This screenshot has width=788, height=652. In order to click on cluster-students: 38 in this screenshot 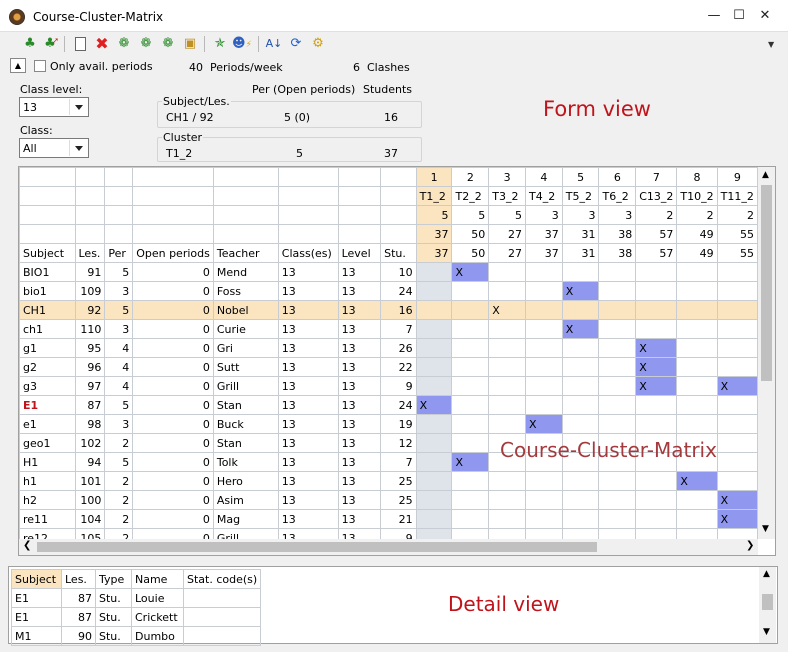, I will do `click(617, 234)`.